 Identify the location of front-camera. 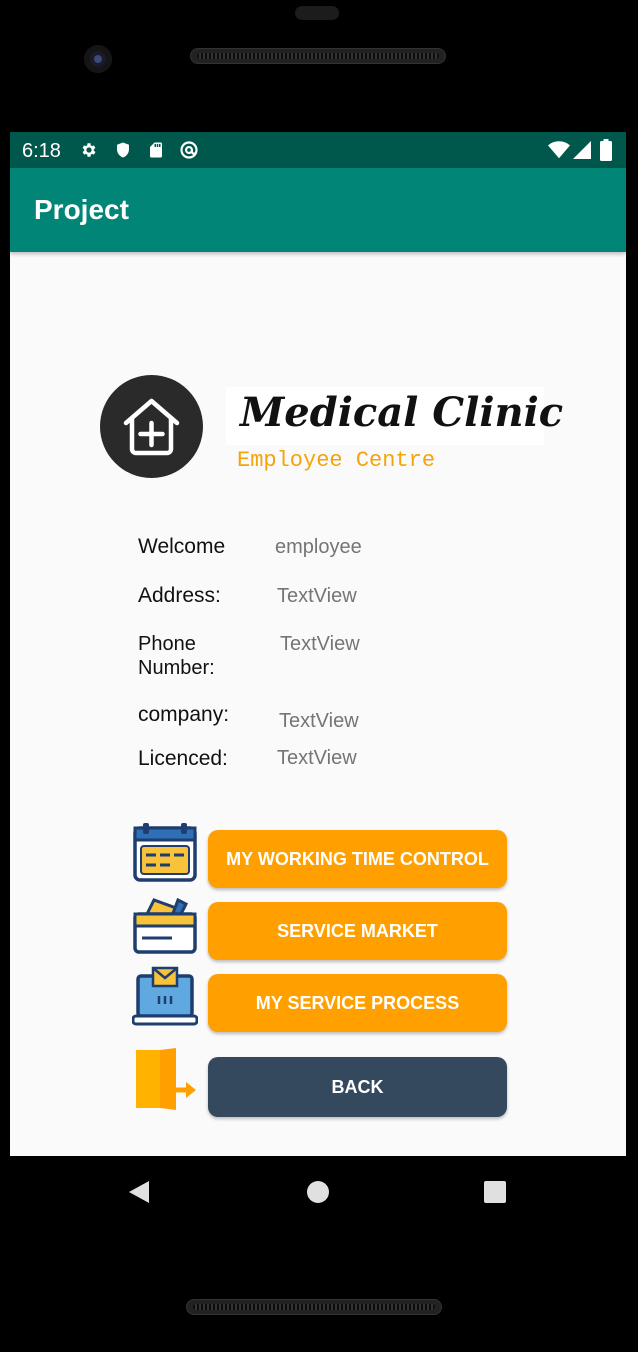
(98, 59).